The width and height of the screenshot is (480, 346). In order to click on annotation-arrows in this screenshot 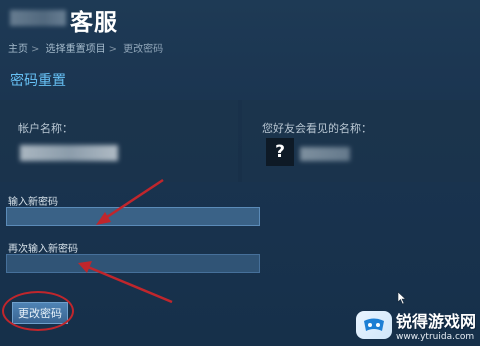, I will do `click(125, 241)`.